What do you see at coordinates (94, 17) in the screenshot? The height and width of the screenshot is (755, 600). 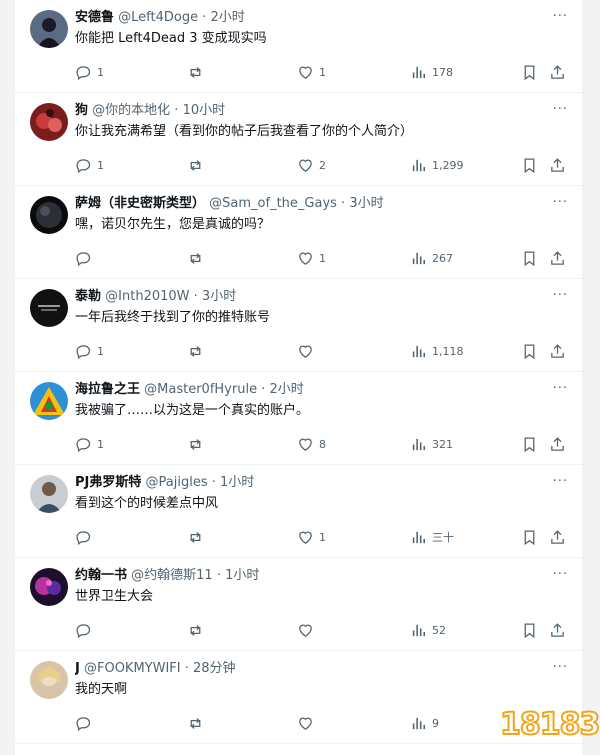 I see `author-name: 安德鲁` at bounding box center [94, 17].